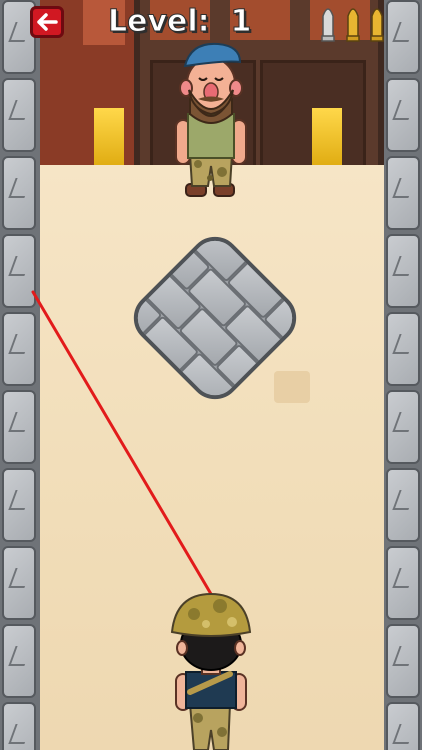 The width and height of the screenshot is (422, 750). What do you see at coordinates (328, 25) in the screenshot?
I see `bullet-used-icon` at bounding box center [328, 25].